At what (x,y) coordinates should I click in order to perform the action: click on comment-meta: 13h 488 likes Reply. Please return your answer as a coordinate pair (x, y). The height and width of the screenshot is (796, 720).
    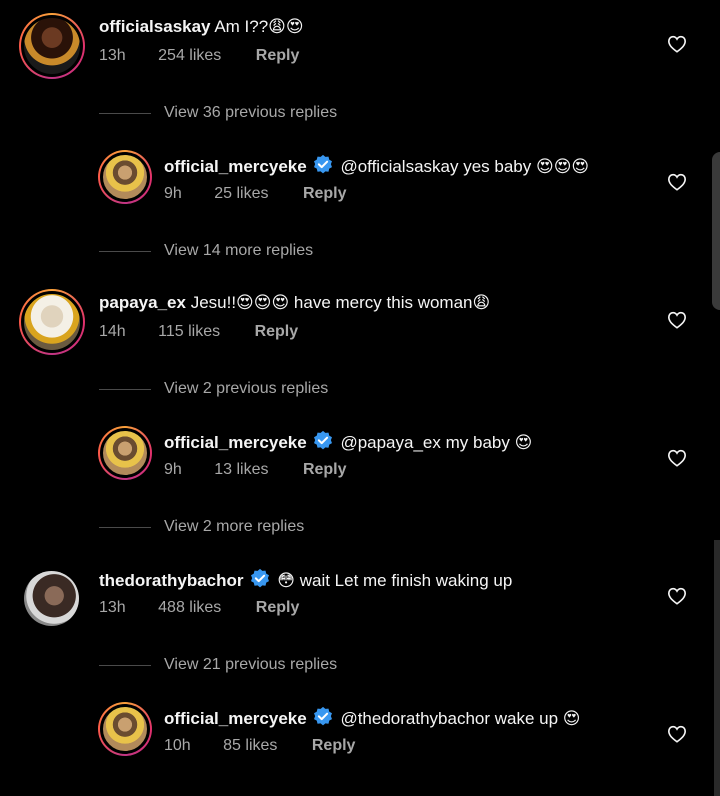
    Looking at the image, I should click on (199, 608).